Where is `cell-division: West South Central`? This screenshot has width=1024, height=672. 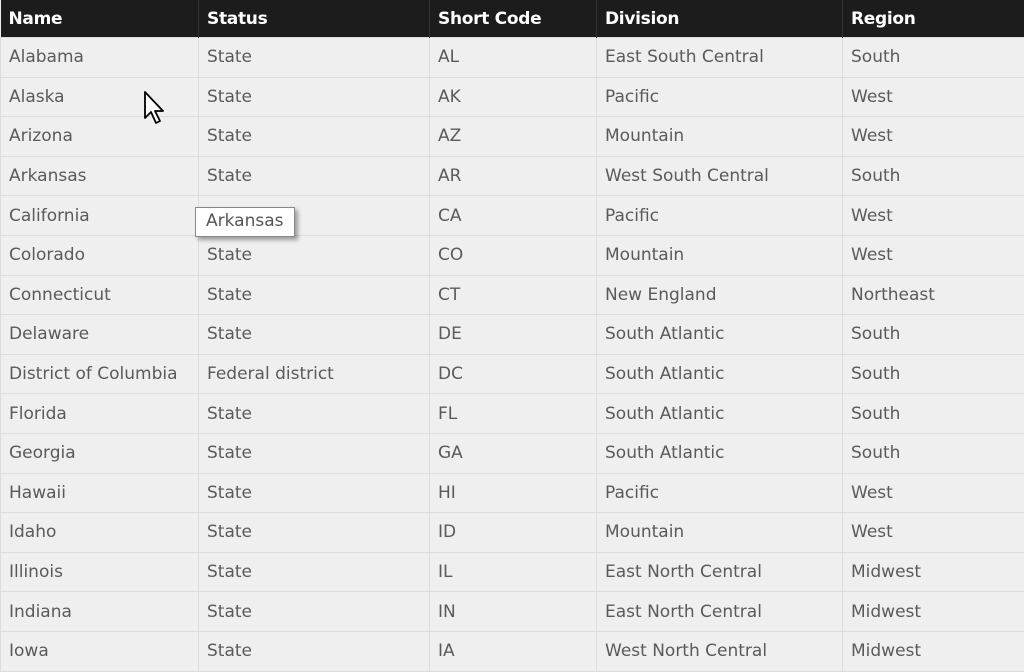
cell-division: West South Central is located at coordinates (720, 176).